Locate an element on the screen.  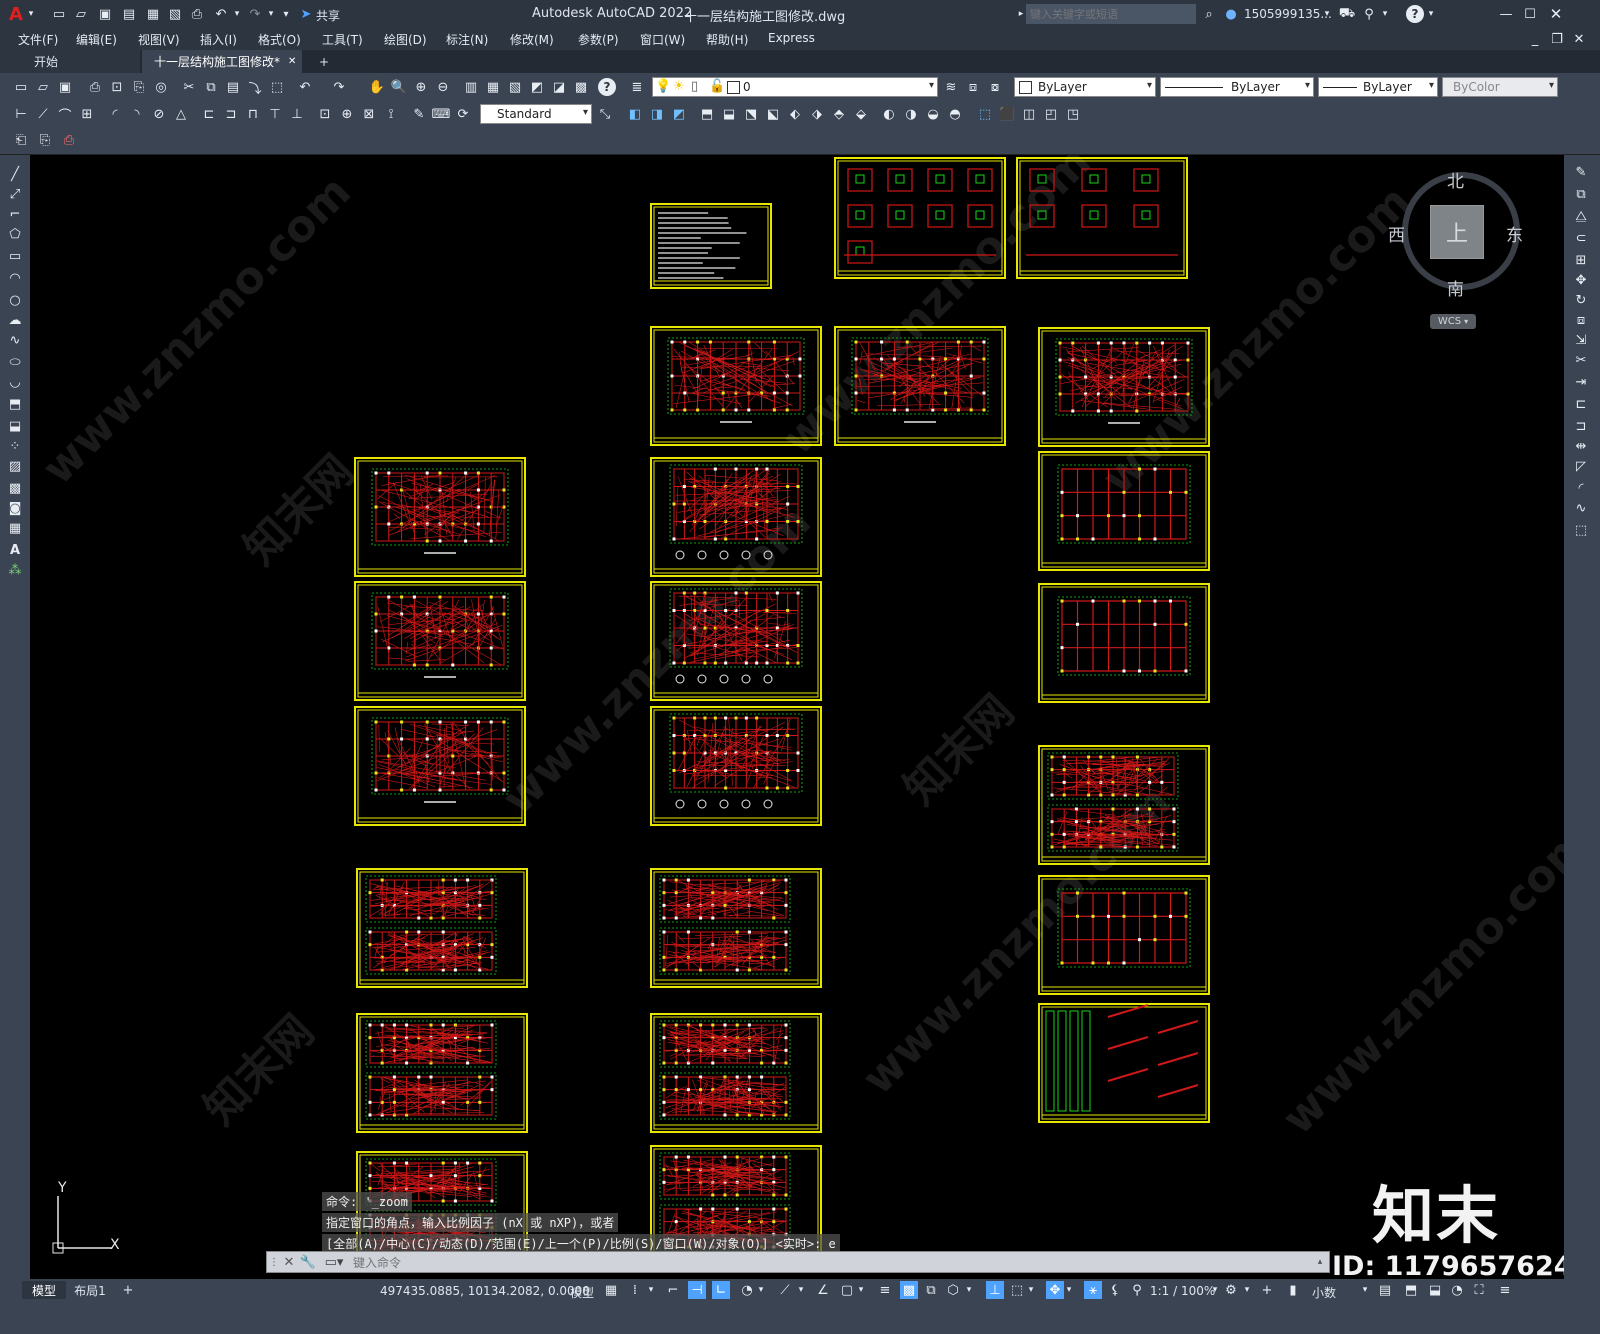
ellipse-tool-icon: ⬭ is located at coordinates (15, 362).